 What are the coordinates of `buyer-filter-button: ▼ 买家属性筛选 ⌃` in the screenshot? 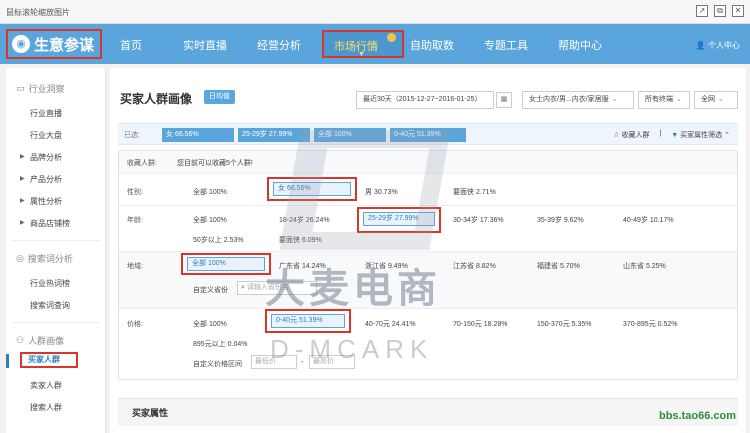 It's located at (700, 135).